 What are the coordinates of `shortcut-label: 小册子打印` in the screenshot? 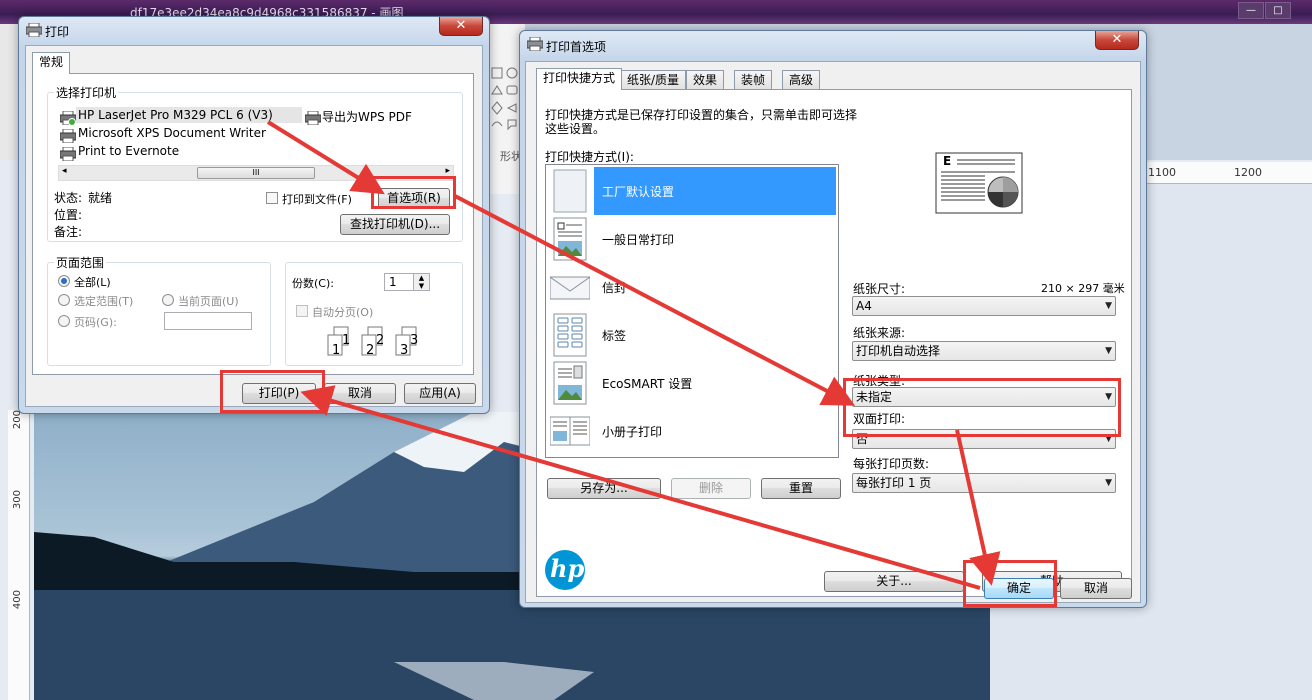 It's located at (632, 432).